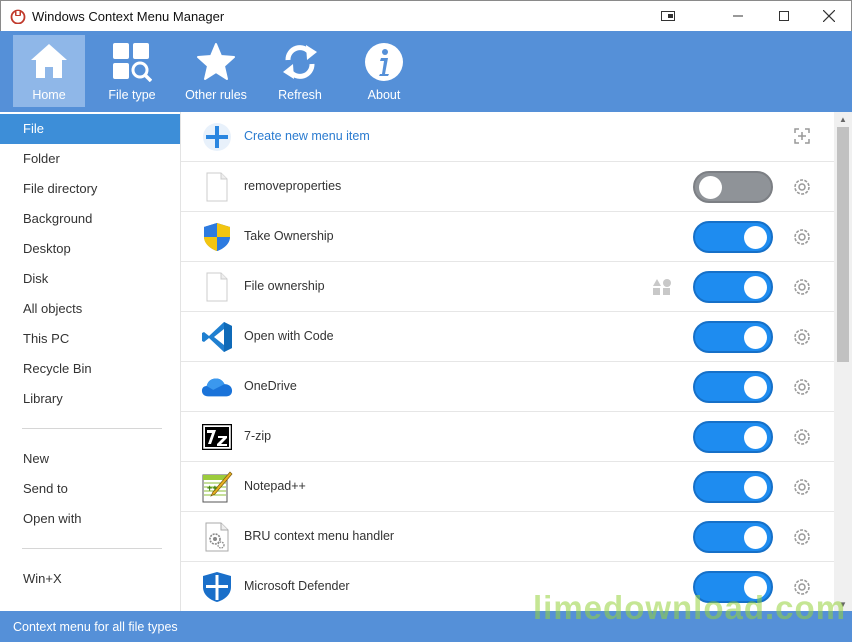 This screenshot has height=642, width=852. Describe the element at coordinates (90, 459) in the screenshot. I see `sidebar-item-new: New` at that location.